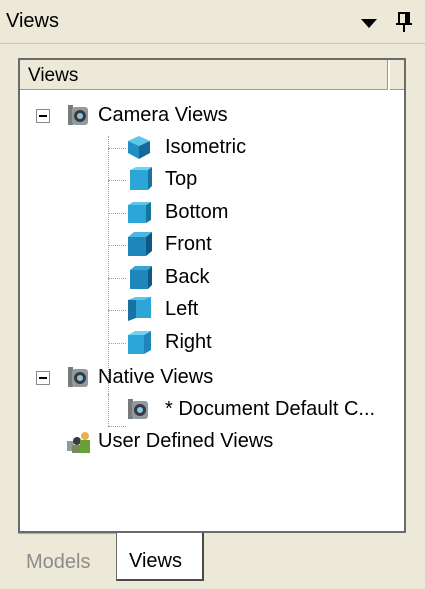 The image size is (425, 589). Describe the element at coordinates (182, 309) in the screenshot. I see `tree-node-label: Left` at that location.